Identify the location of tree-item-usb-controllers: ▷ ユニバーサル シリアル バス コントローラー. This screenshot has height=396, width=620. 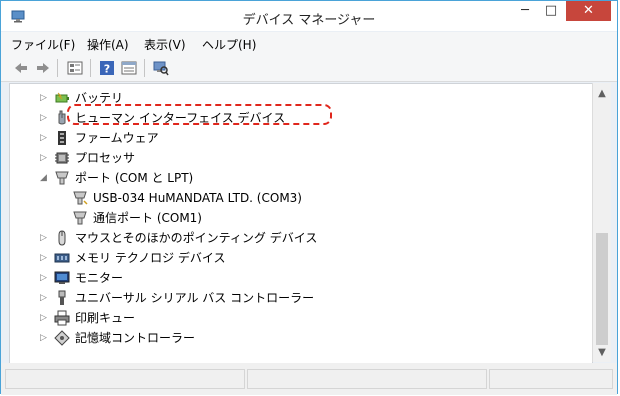
(300, 298).